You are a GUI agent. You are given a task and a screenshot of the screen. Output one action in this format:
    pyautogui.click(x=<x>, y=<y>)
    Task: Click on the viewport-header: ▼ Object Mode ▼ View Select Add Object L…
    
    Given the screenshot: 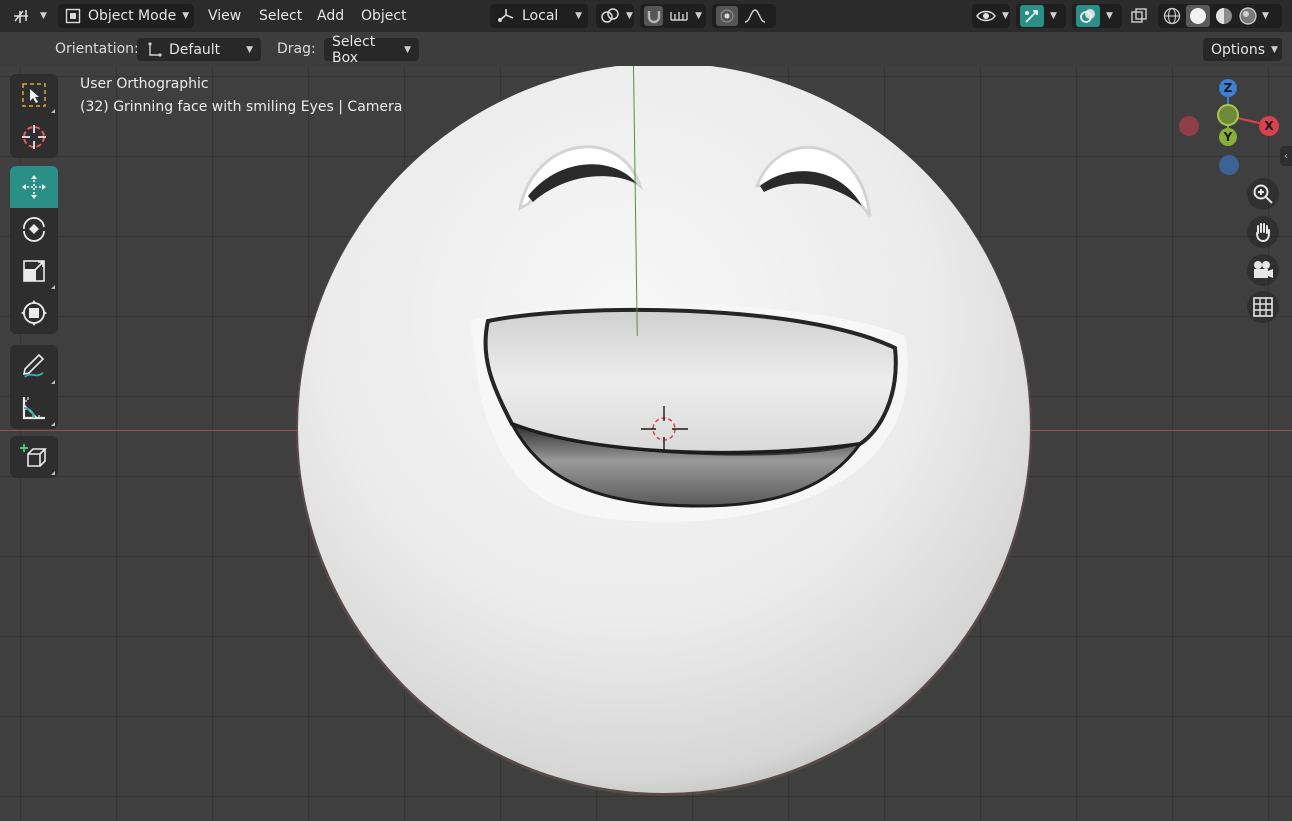 What is the action you would take?
    pyautogui.click(x=646, y=16)
    